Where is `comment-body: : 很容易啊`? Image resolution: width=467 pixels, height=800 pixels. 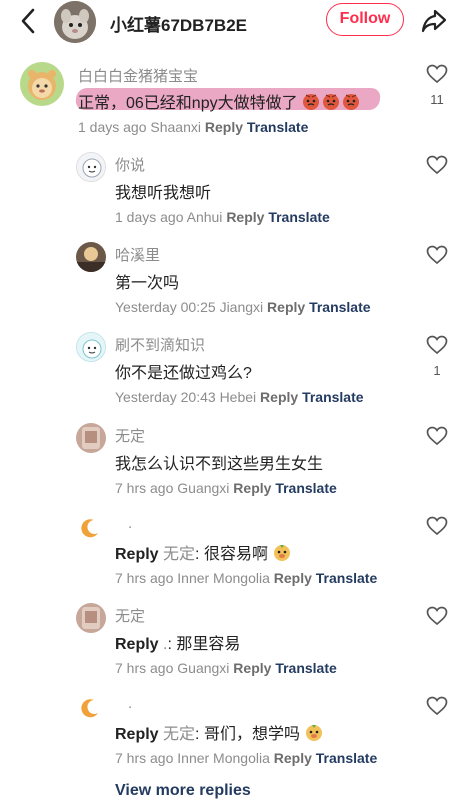 comment-body: : 很容易啊 is located at coordinates (231, 554).